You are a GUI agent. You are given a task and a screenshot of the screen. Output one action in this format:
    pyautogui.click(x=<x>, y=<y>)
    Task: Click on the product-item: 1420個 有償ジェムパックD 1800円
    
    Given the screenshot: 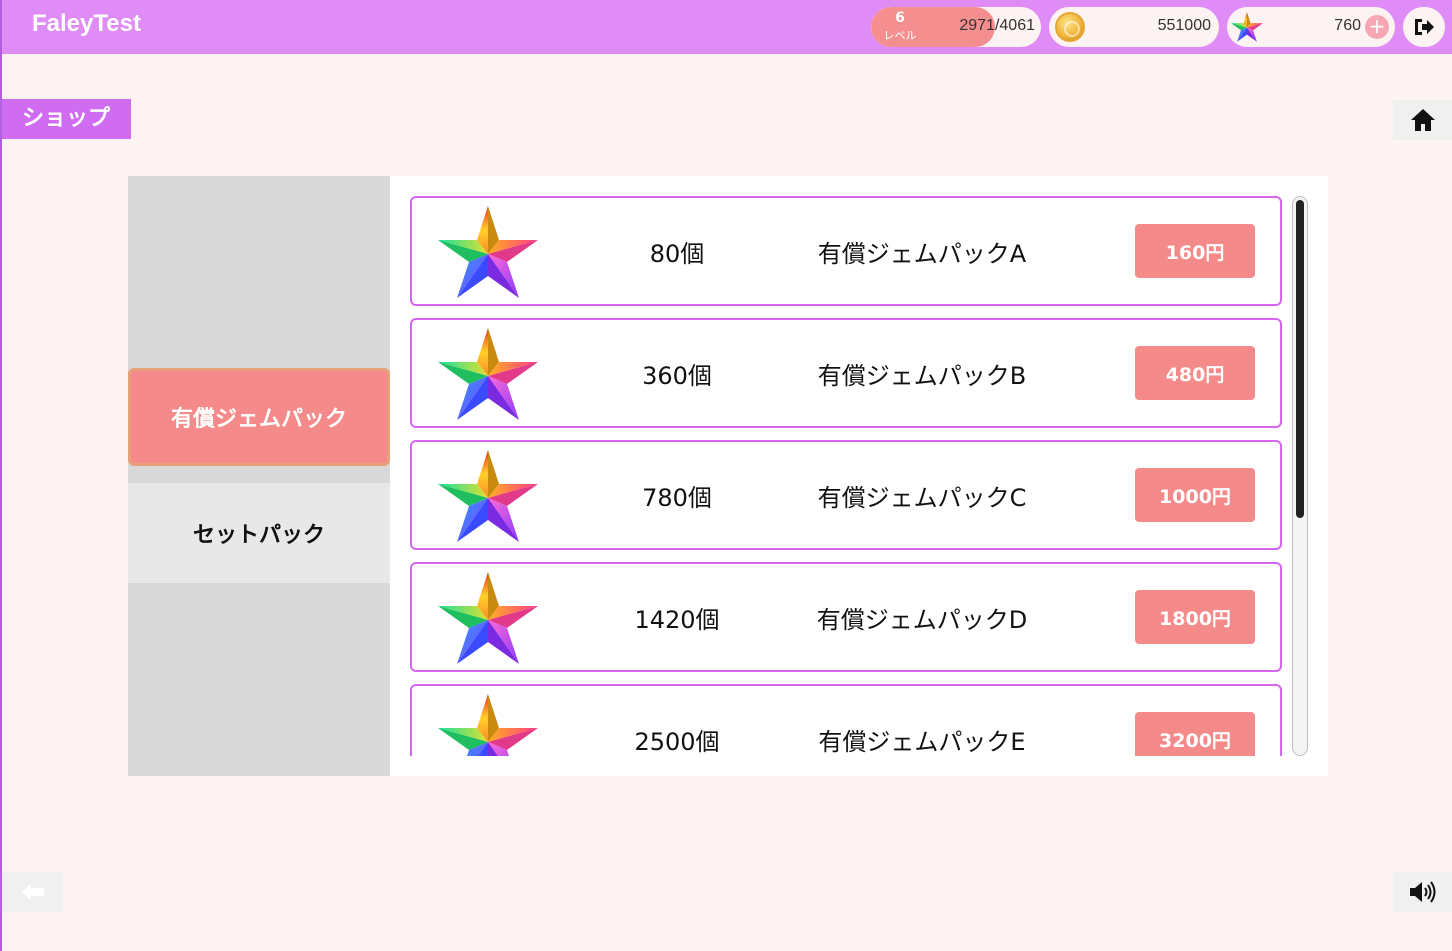 What is the action you would take?
    pyautogui.click(x=846, y=617)
    